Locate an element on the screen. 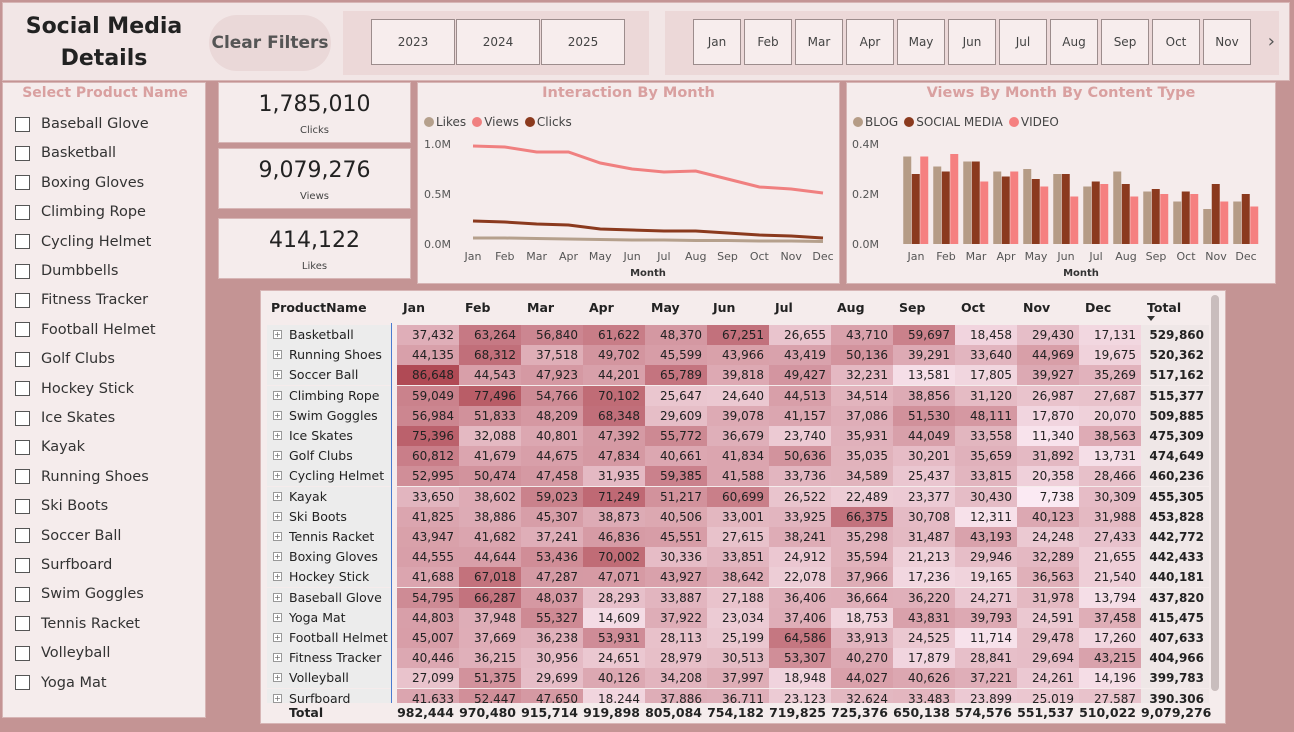 The height and width of the screenshot is (732, 1294). table-scrollbar is located at coordinates (1215, 493).